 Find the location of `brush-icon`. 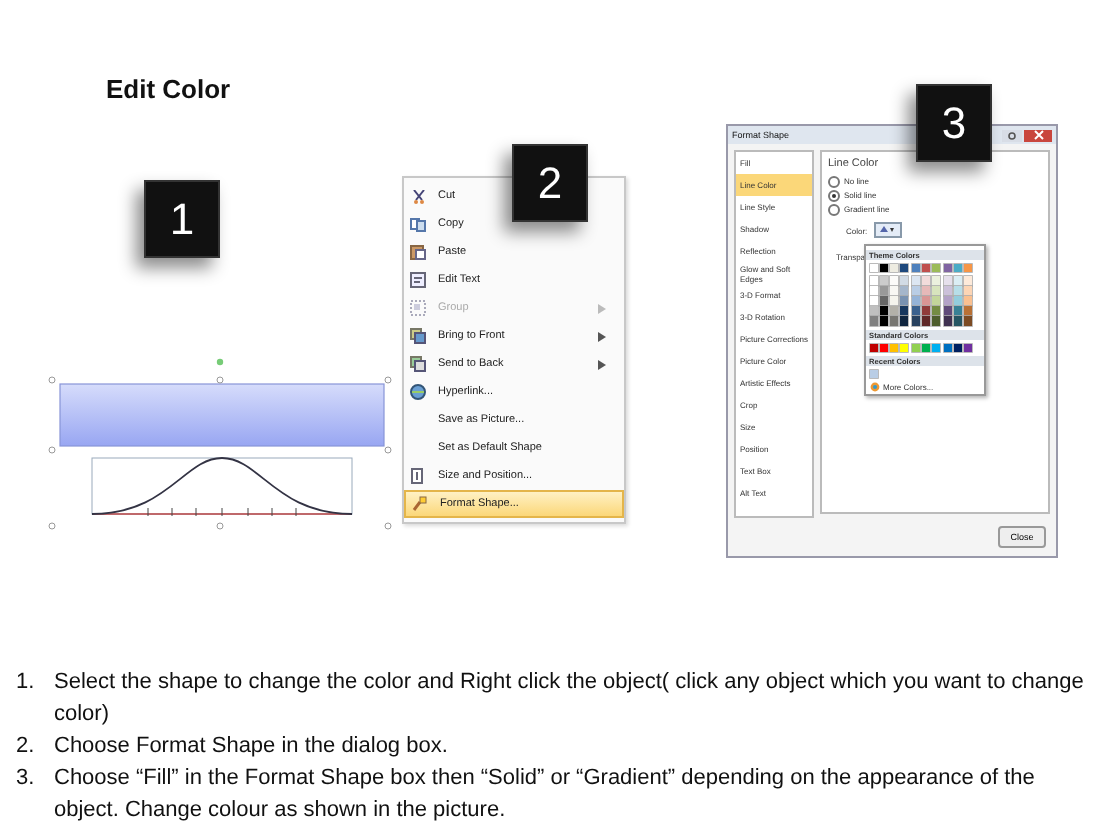

brush-icon is located at coordinates (420, 504).